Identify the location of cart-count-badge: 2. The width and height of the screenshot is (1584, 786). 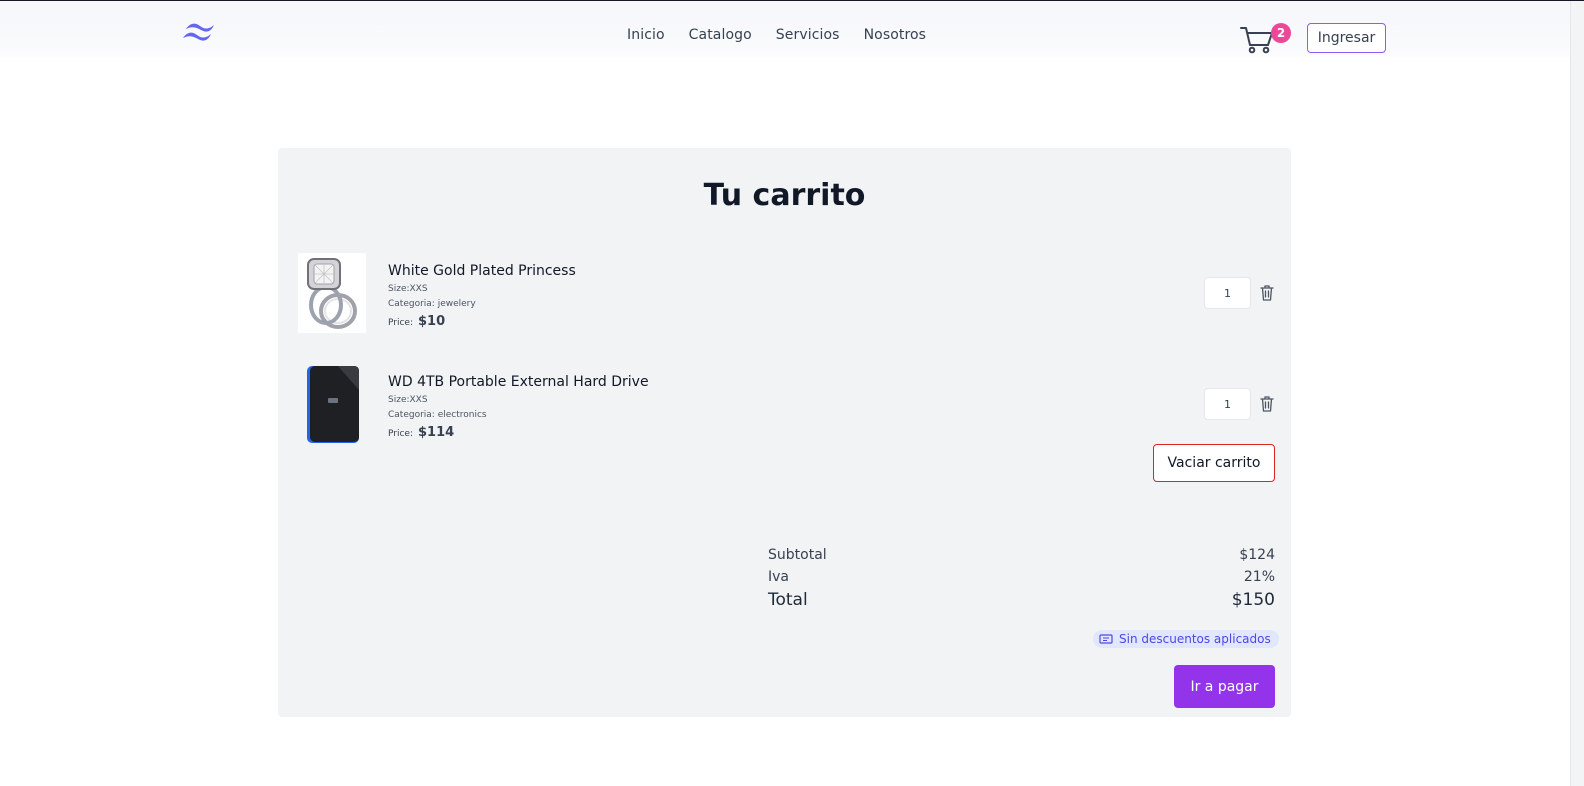
(1281, 33).